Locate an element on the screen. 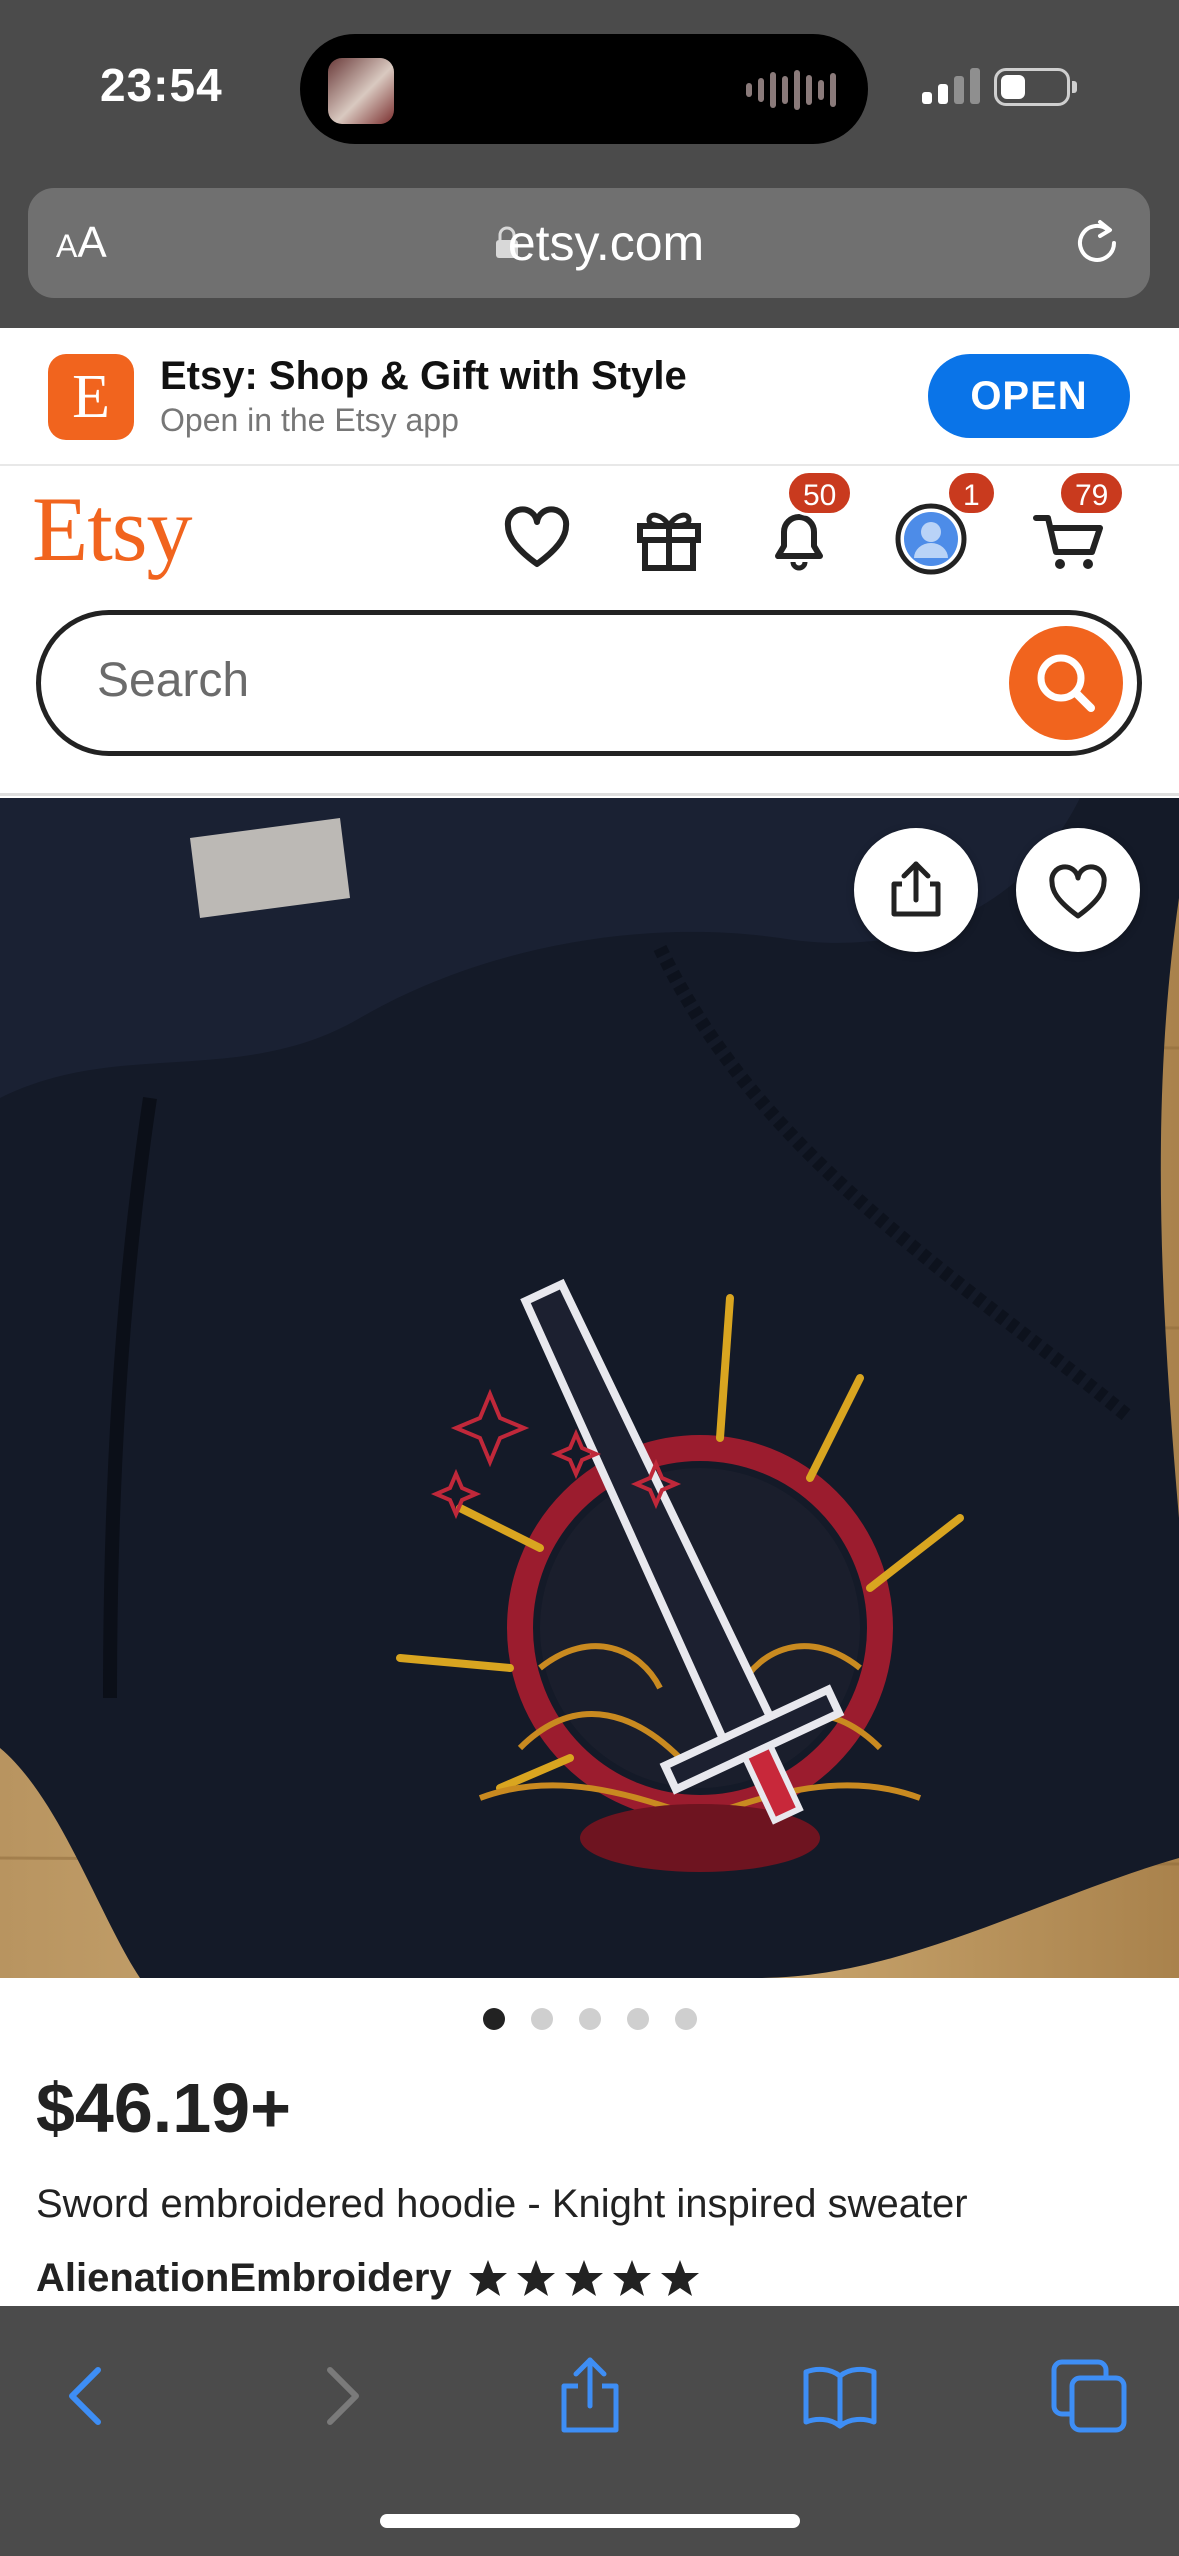 Image resolution: width=1179 pixels, height=2556 pixels. search-bar is located at coordinates (589, 683).